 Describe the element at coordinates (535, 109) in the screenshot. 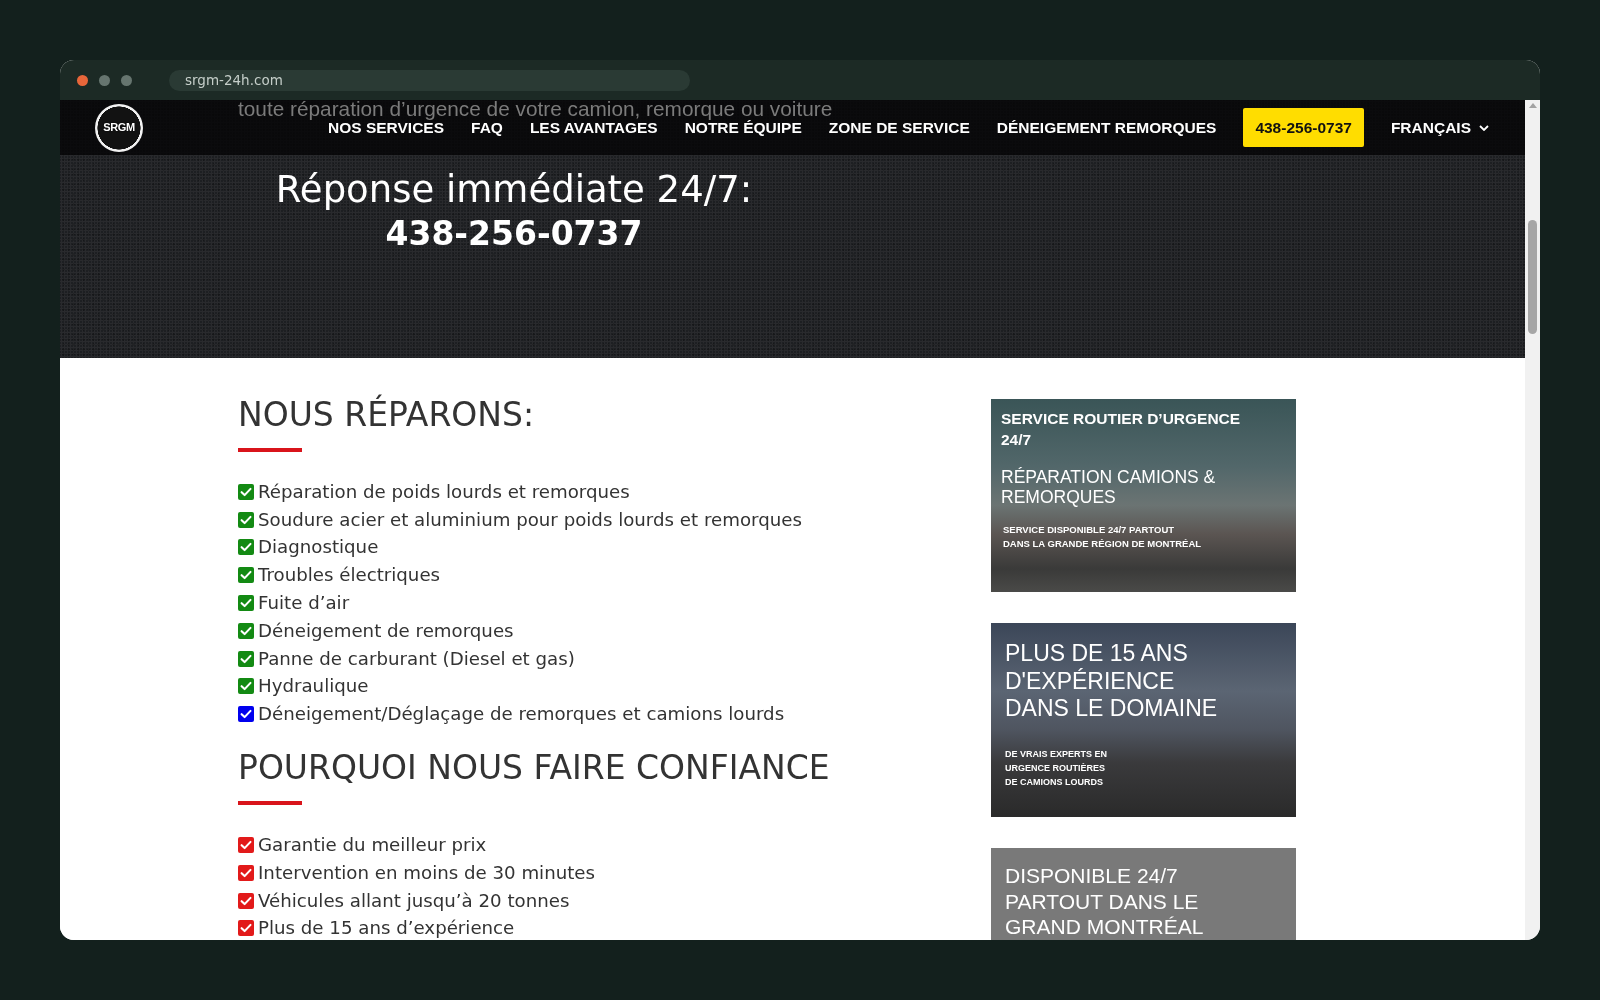

I see `intro-text: toute réparation d’urgence de votre camion, remorque ou voiture` at that location.